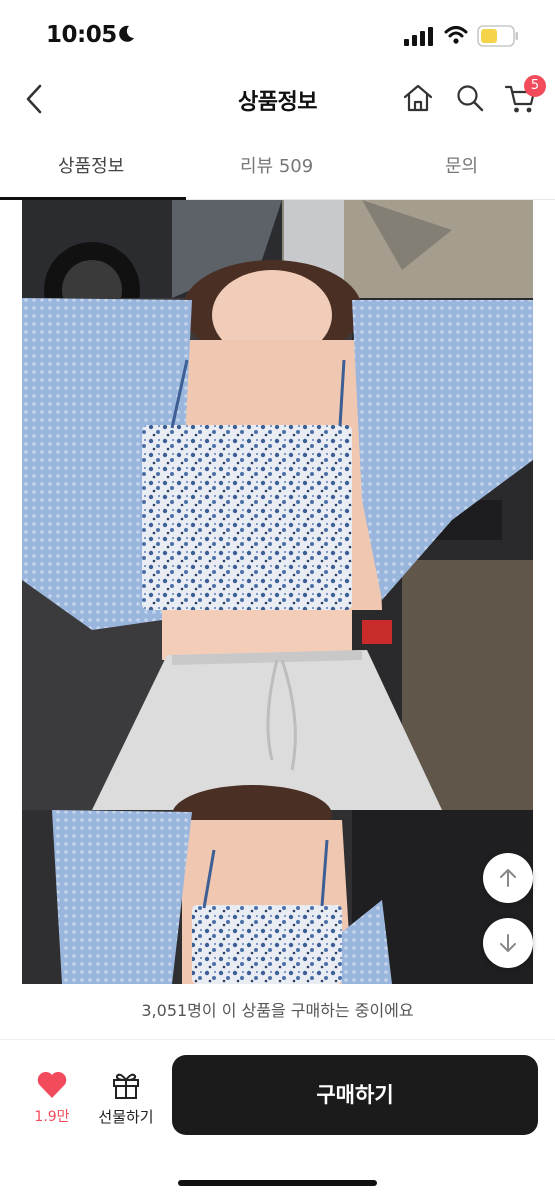  Describe the element at coordinates (52, 1117) in the screenshot. I see `like-count: 1.9만` at that location.